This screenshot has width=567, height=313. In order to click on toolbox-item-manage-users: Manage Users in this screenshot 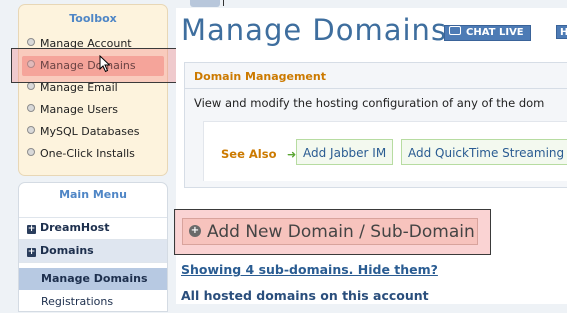, I will do `click(72, 110)`.